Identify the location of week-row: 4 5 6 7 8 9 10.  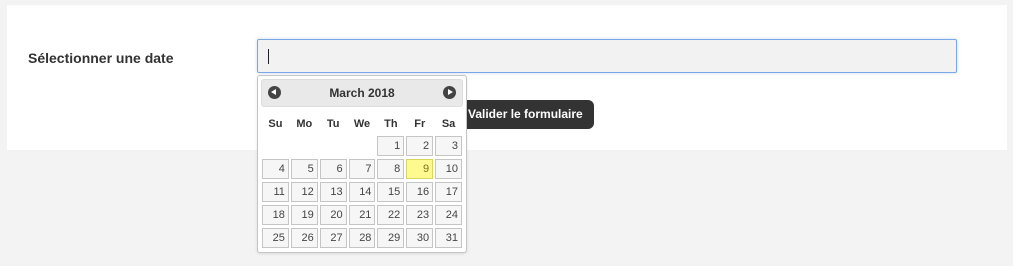
(362, 170).